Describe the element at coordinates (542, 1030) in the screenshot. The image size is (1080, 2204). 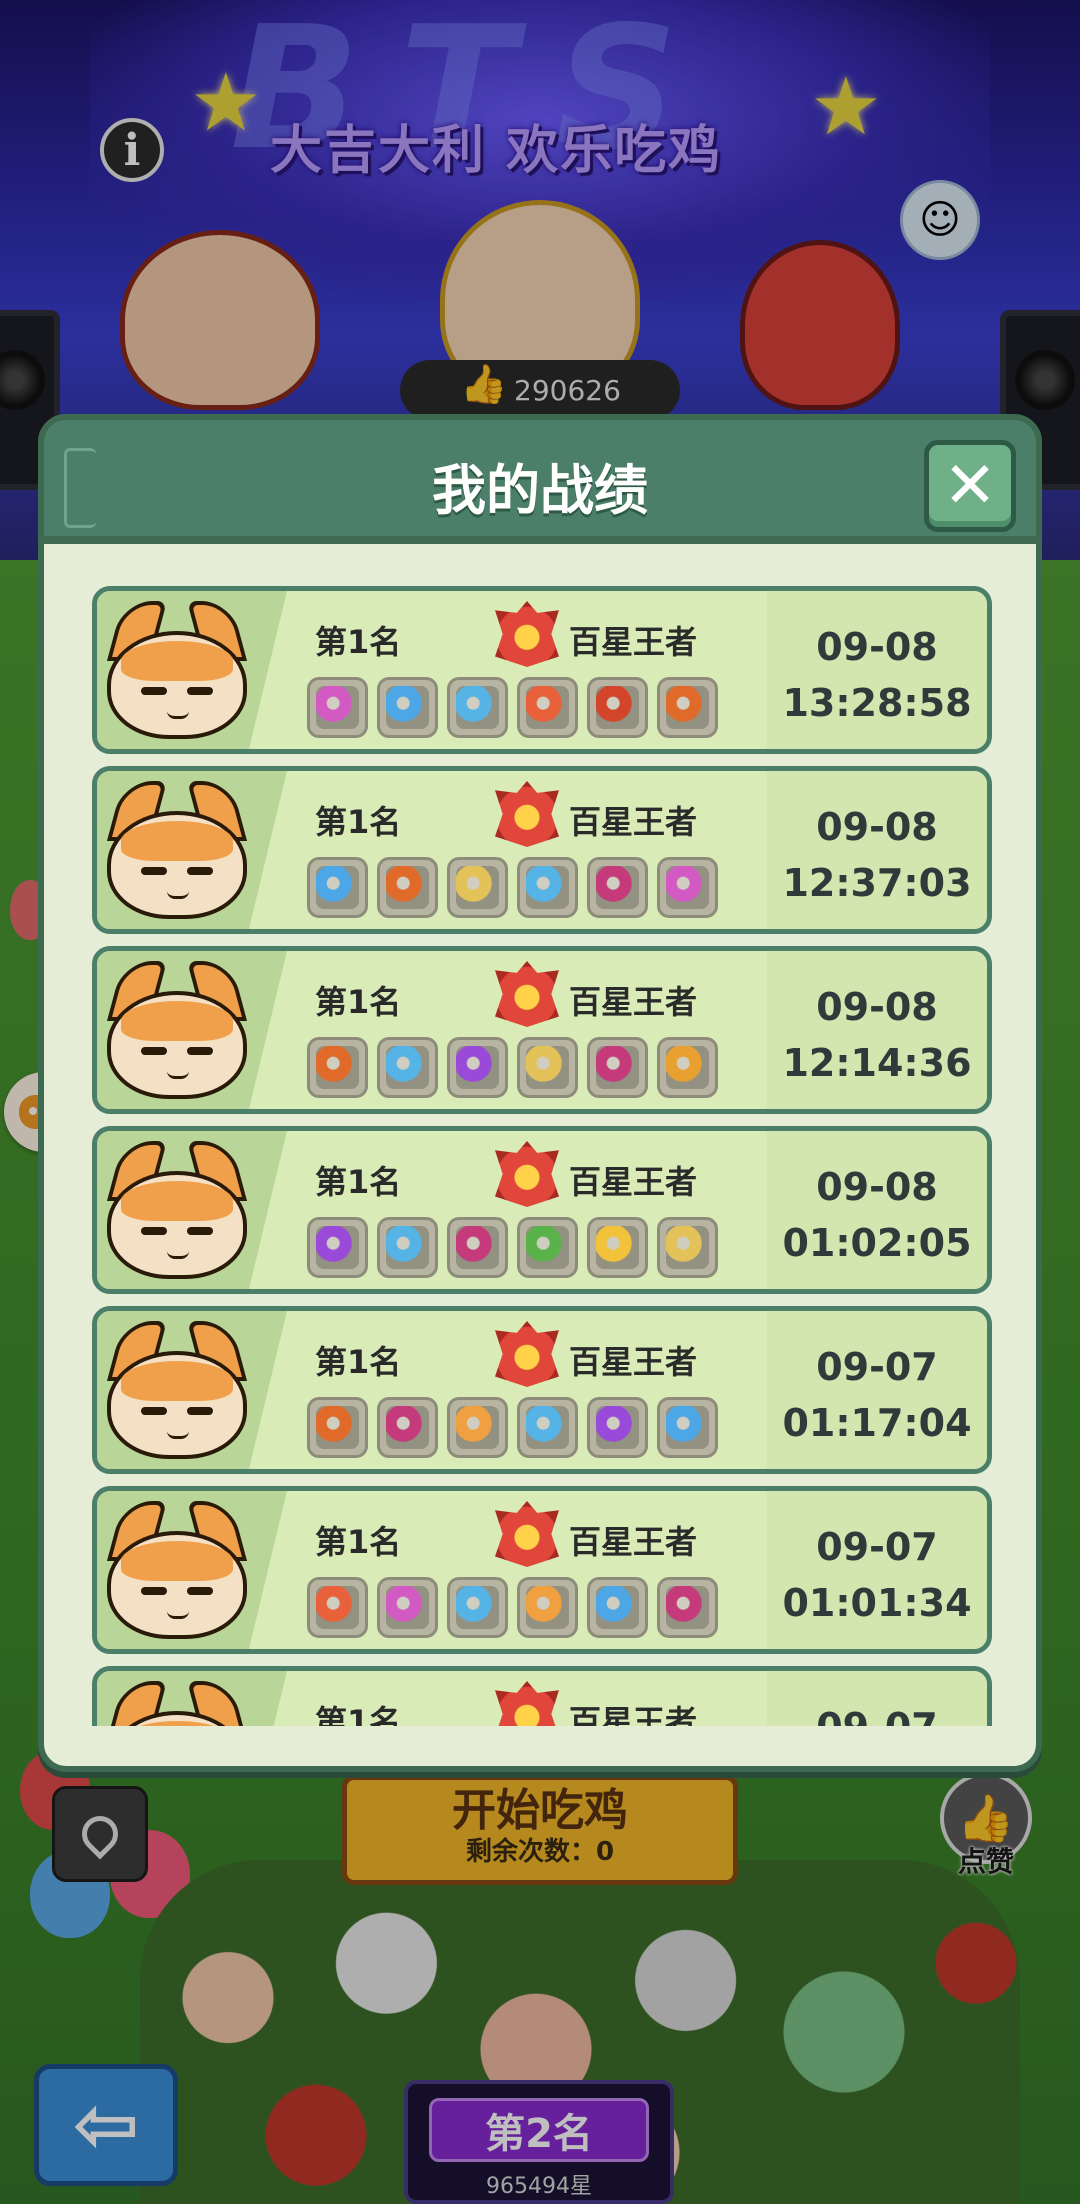
I see `record-row: 第1名 百星王者 09-08 12:14:36` at that location.